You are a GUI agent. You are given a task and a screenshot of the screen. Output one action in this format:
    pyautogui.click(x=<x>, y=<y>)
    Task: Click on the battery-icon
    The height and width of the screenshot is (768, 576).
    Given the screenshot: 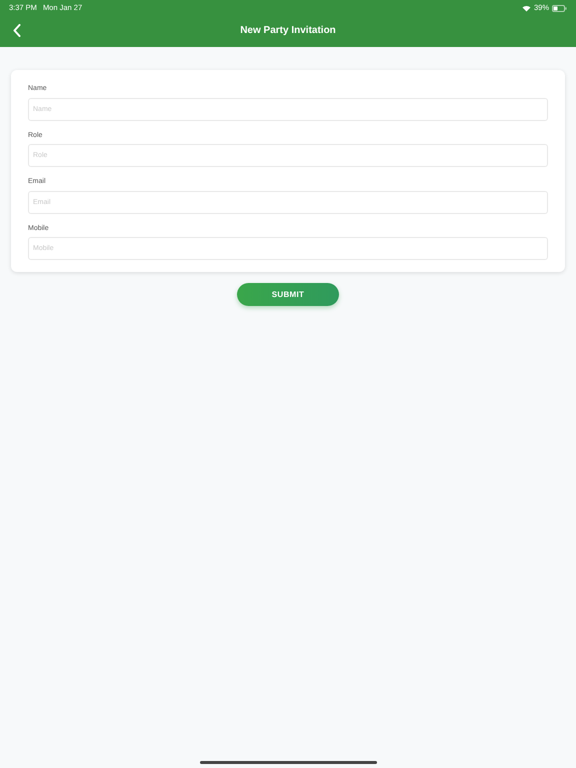 What is the action you would take?
    pyautogui.click(x=559, y=8)
    